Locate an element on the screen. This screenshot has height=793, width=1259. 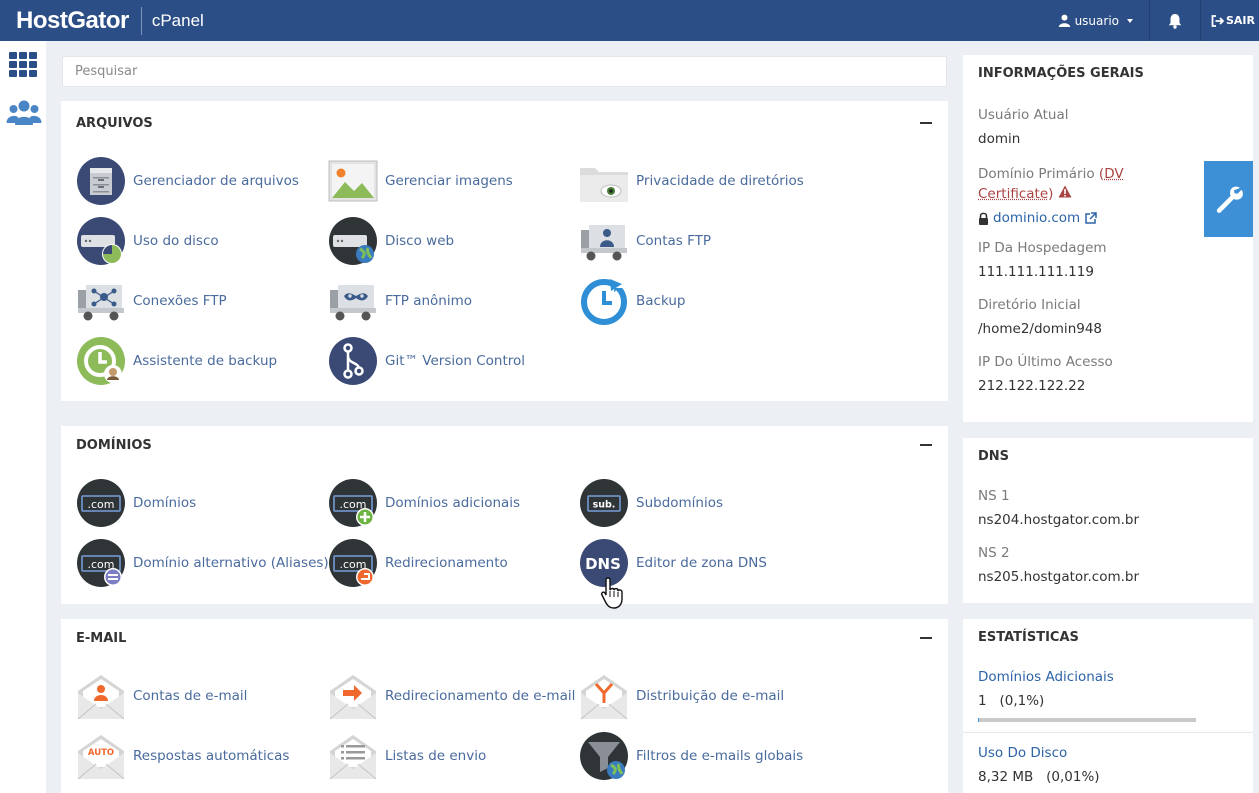
svg-text: .com is located at coordinates (101, 504).